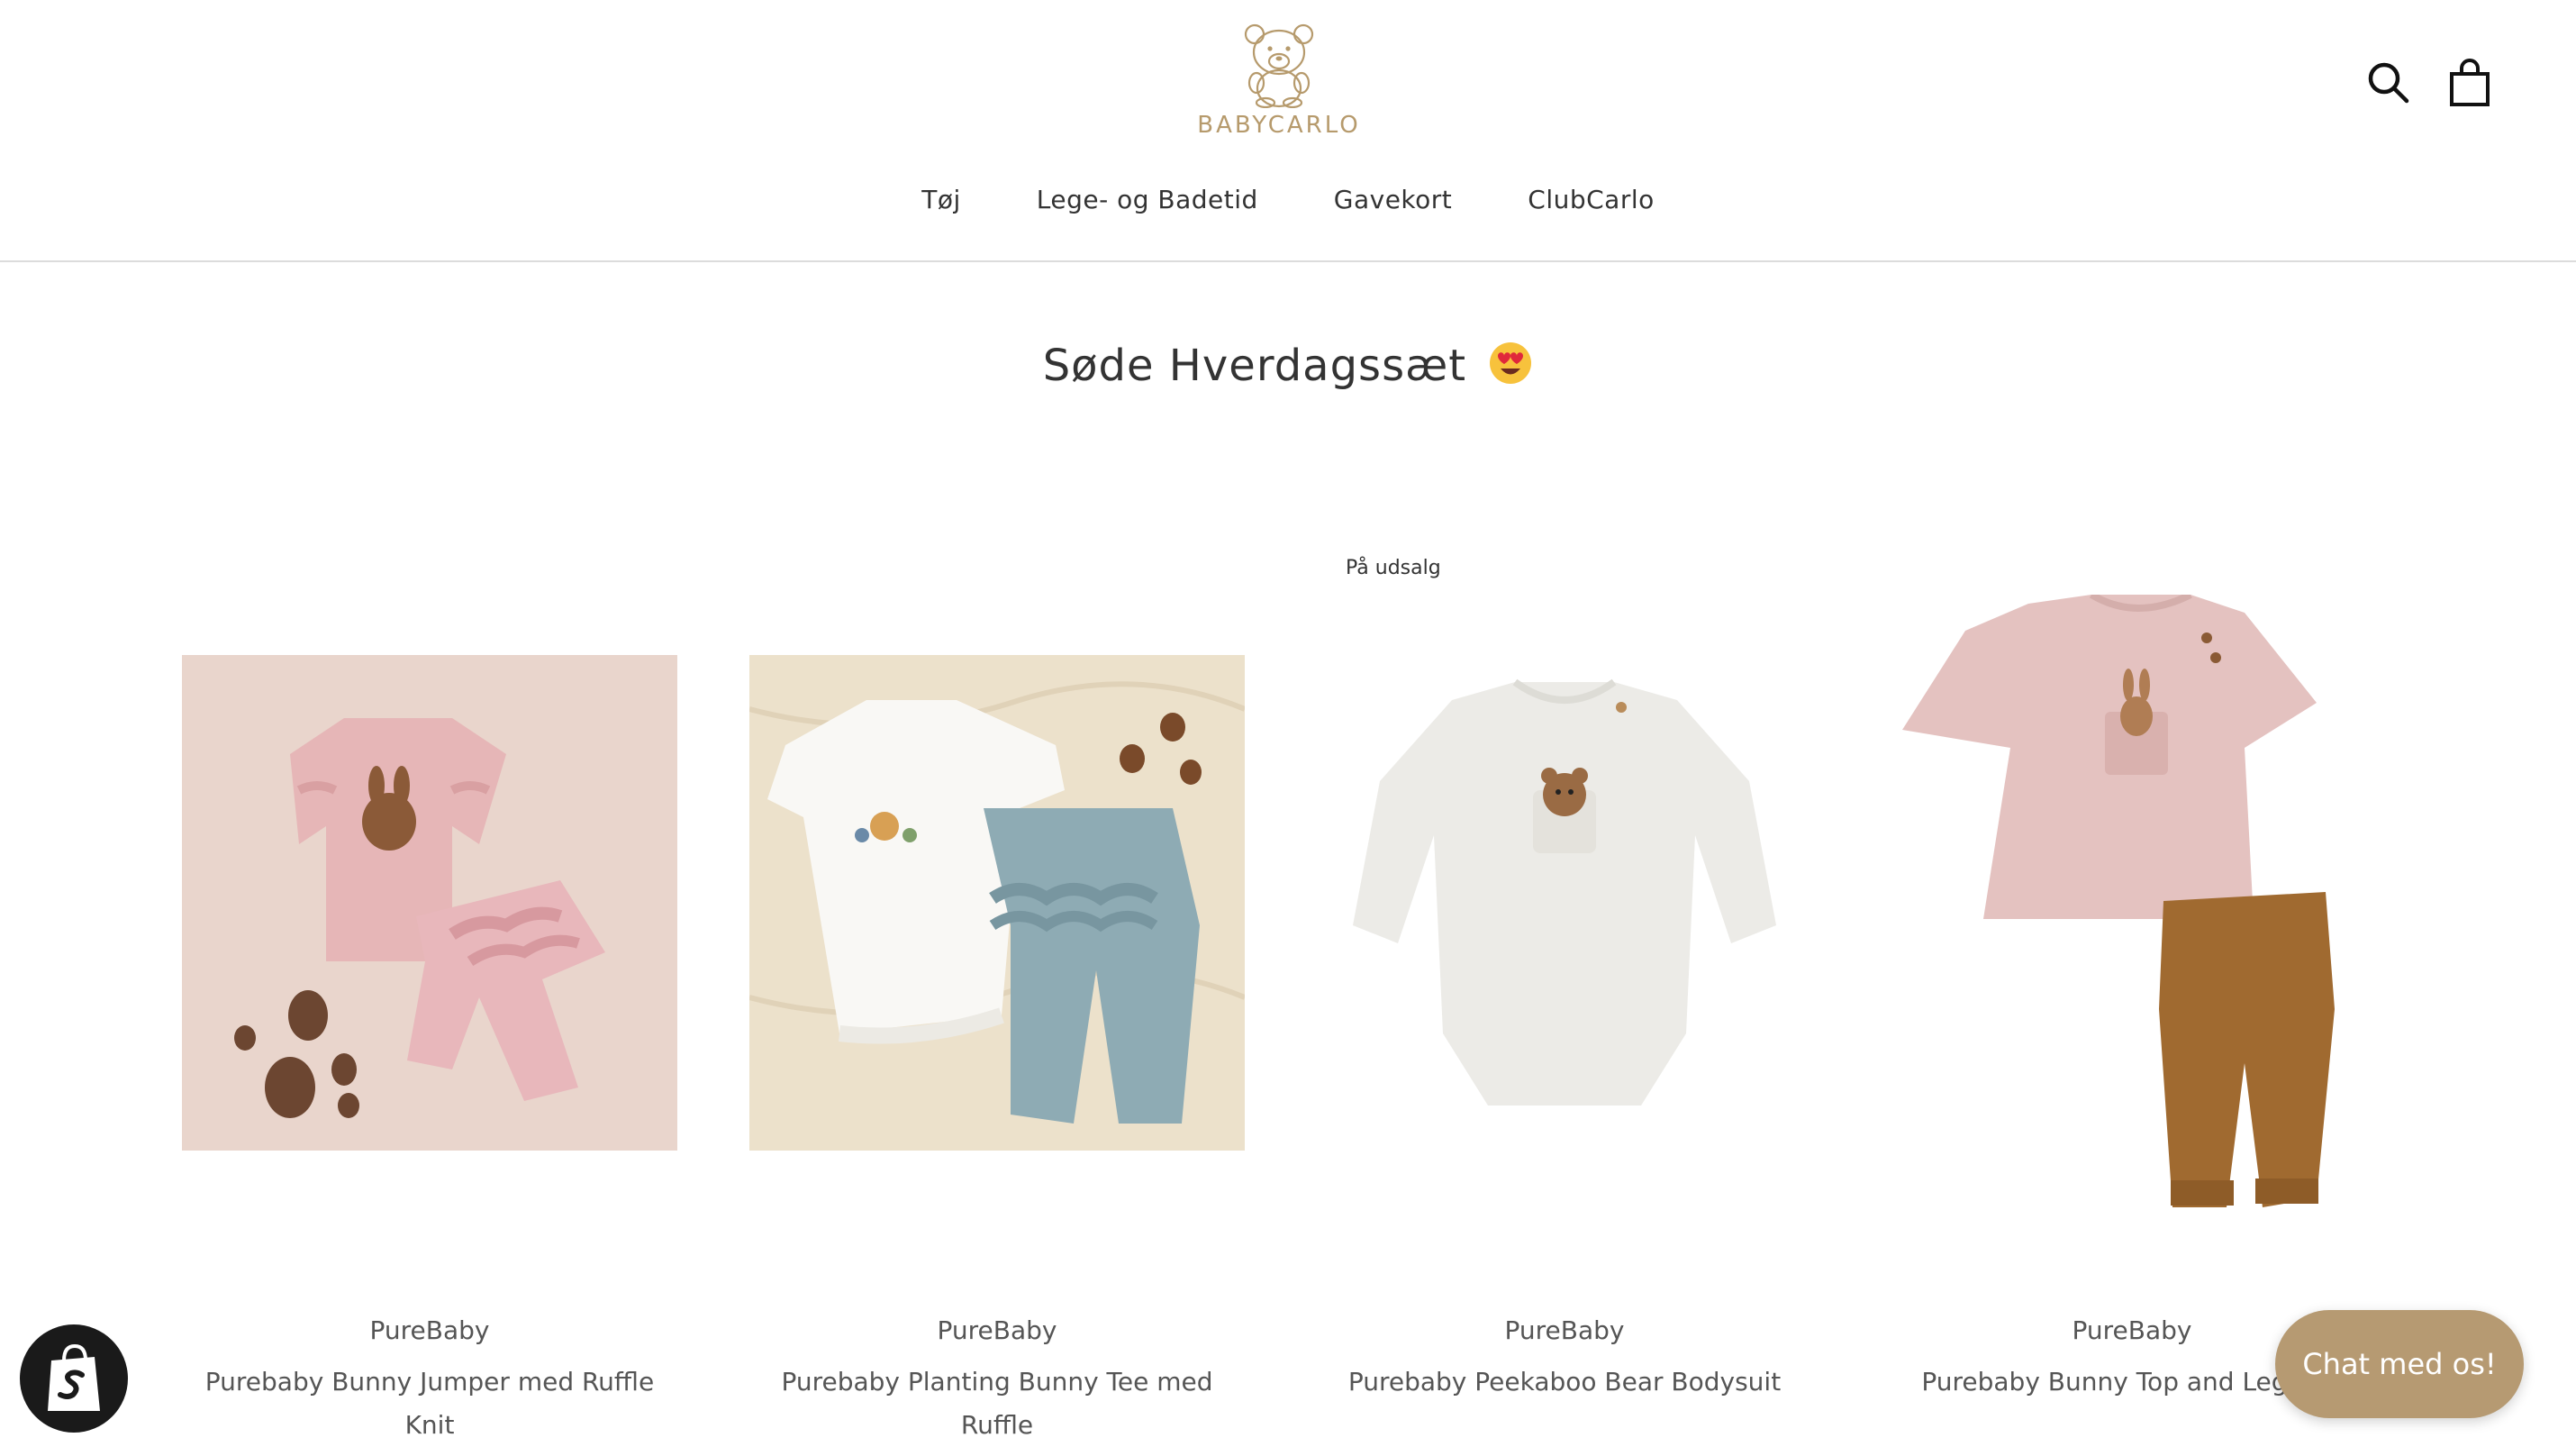 The height and width of the screenshot is (1456, 2576). I want to click on shopify-bag-icon, so click(74, 1377).